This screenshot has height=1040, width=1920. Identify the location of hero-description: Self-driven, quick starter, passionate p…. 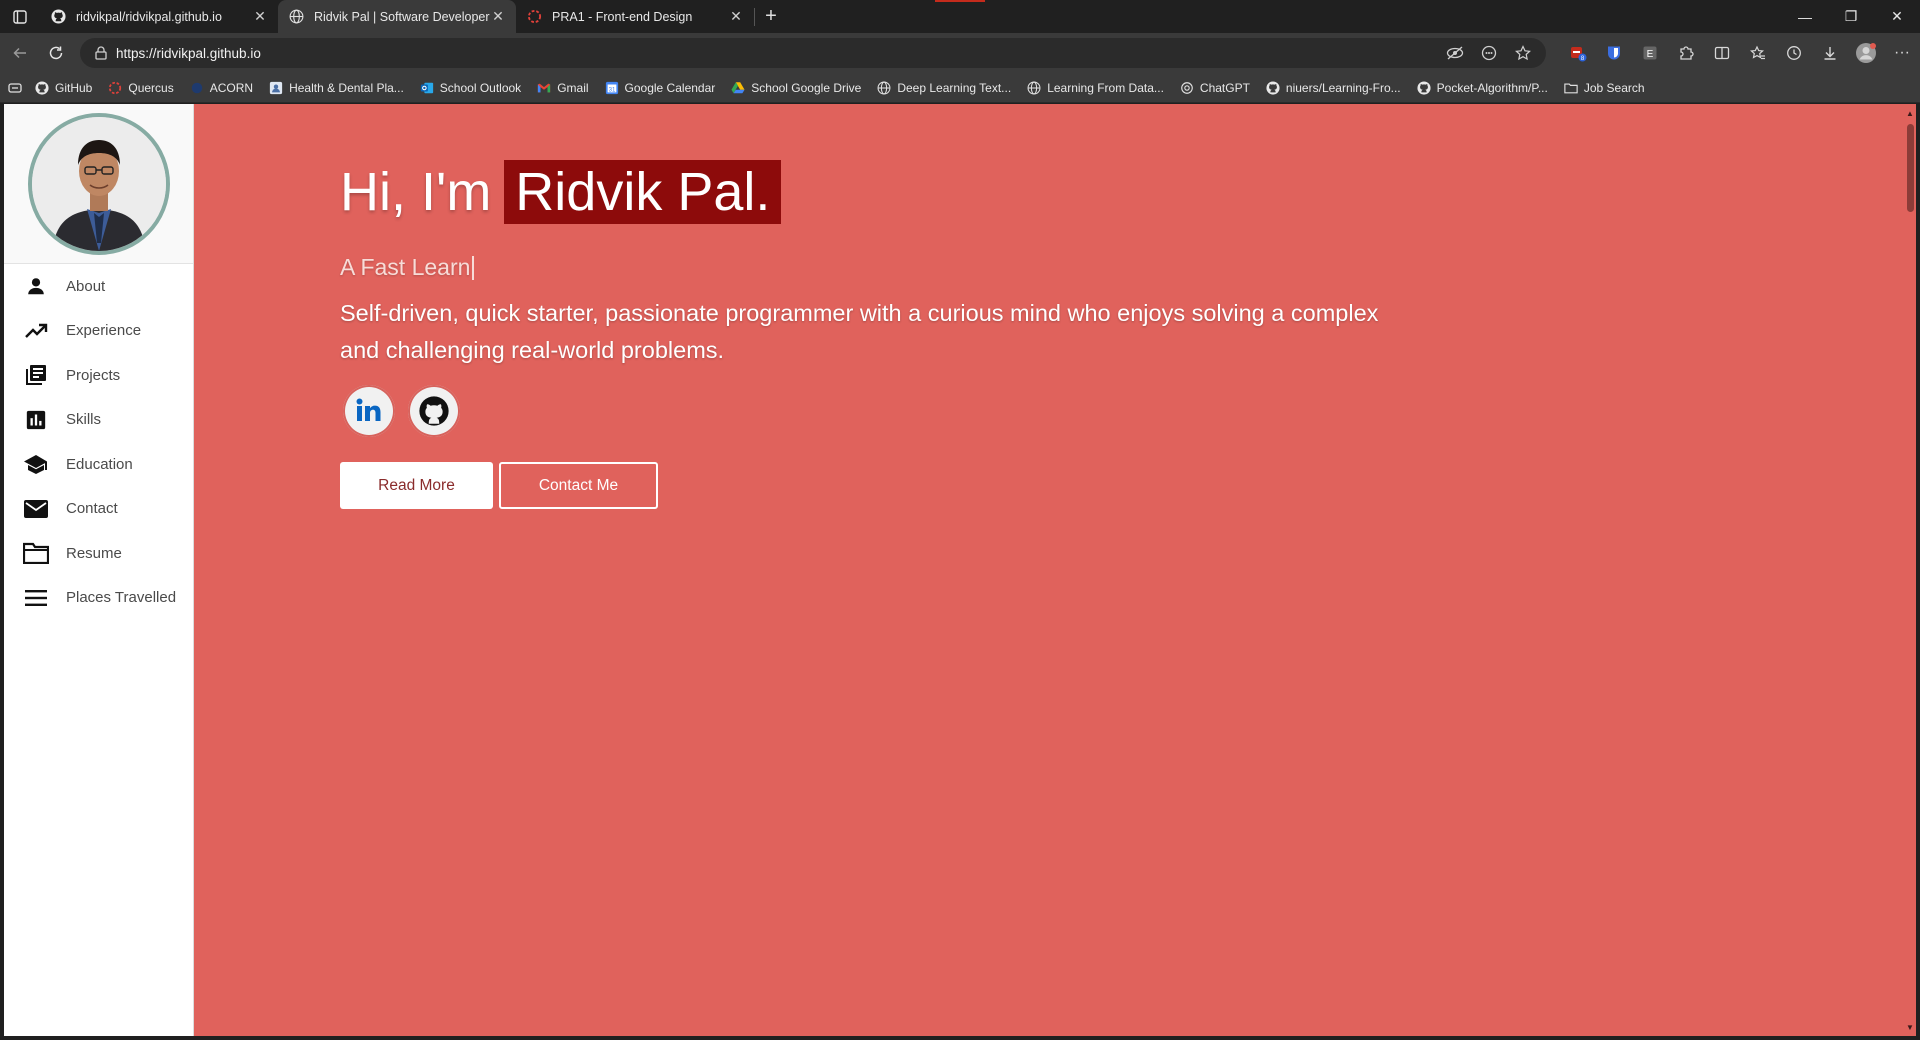
(859, 331).